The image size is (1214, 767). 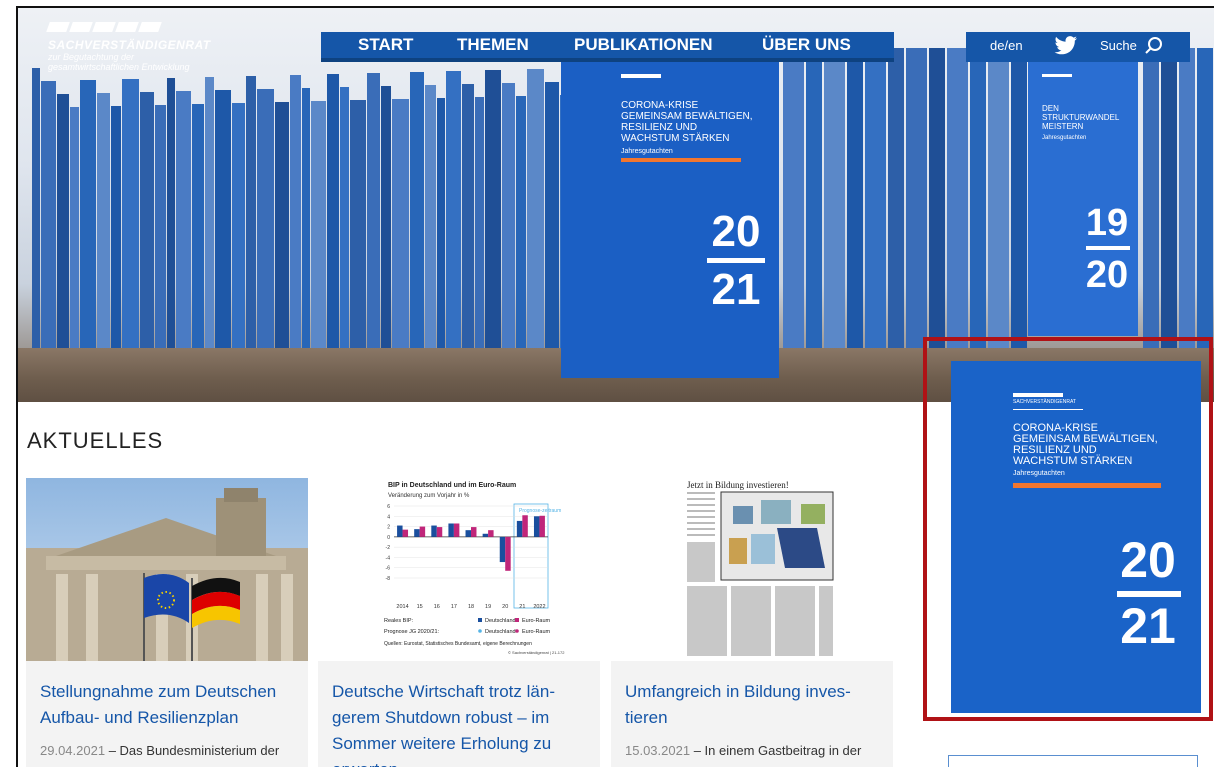 What do you see at coordinates (755, 705) in the screenshot?
I see `news-card-title: Umfangreich in Bildung inves­tieren` at bounding box center [755, 705].